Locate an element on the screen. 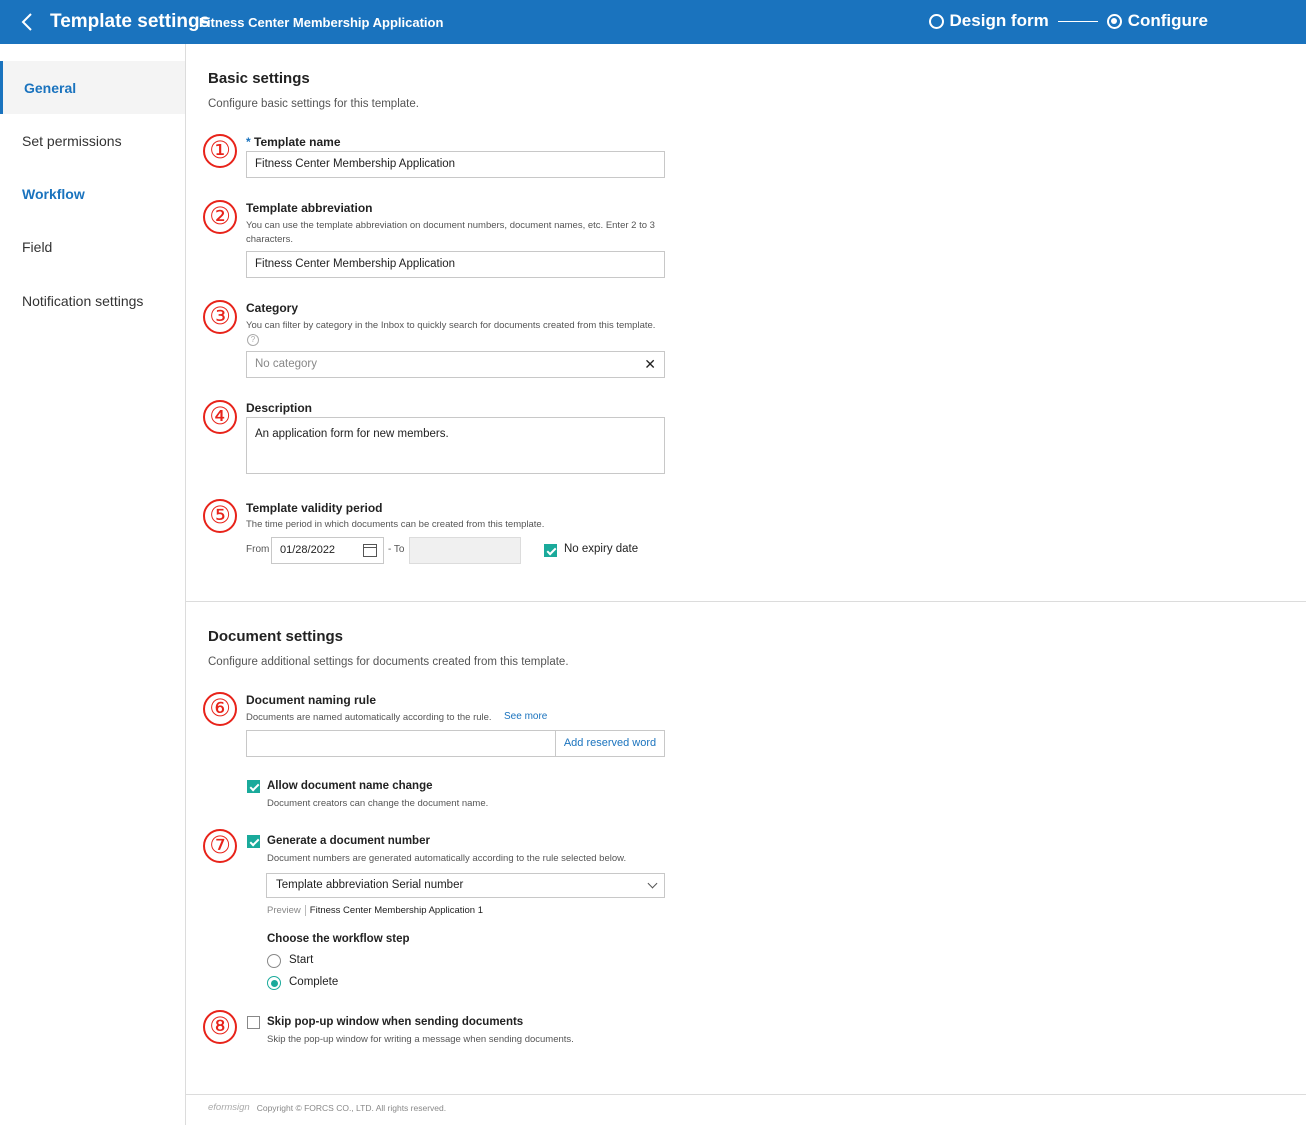 The width and height of the screenshot is (1306, 1125). step-design-form: Design form is located at coordinates (988, 21).